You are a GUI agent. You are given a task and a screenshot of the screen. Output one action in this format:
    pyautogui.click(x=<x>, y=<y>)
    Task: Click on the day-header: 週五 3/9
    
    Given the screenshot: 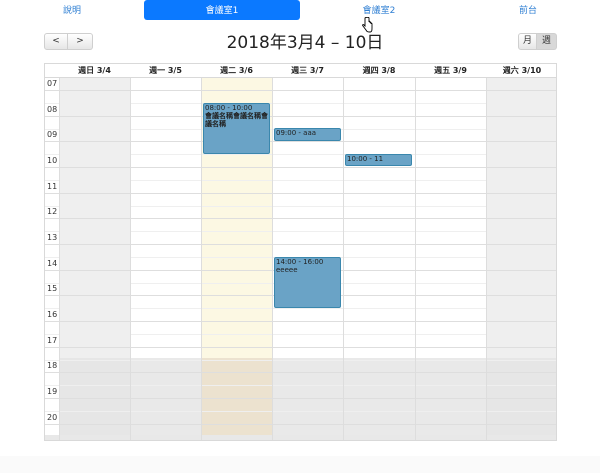 What is the action you would take?
    pyautogui.click(x=450, y=70)
    